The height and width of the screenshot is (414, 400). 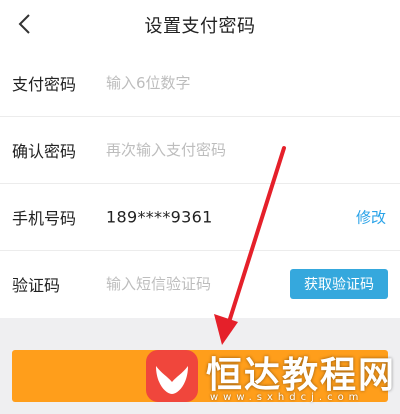 What do you see at coordinates (191, 284) in the screenshot?
I see `verify-code-input` at bounding box center [191, 284].